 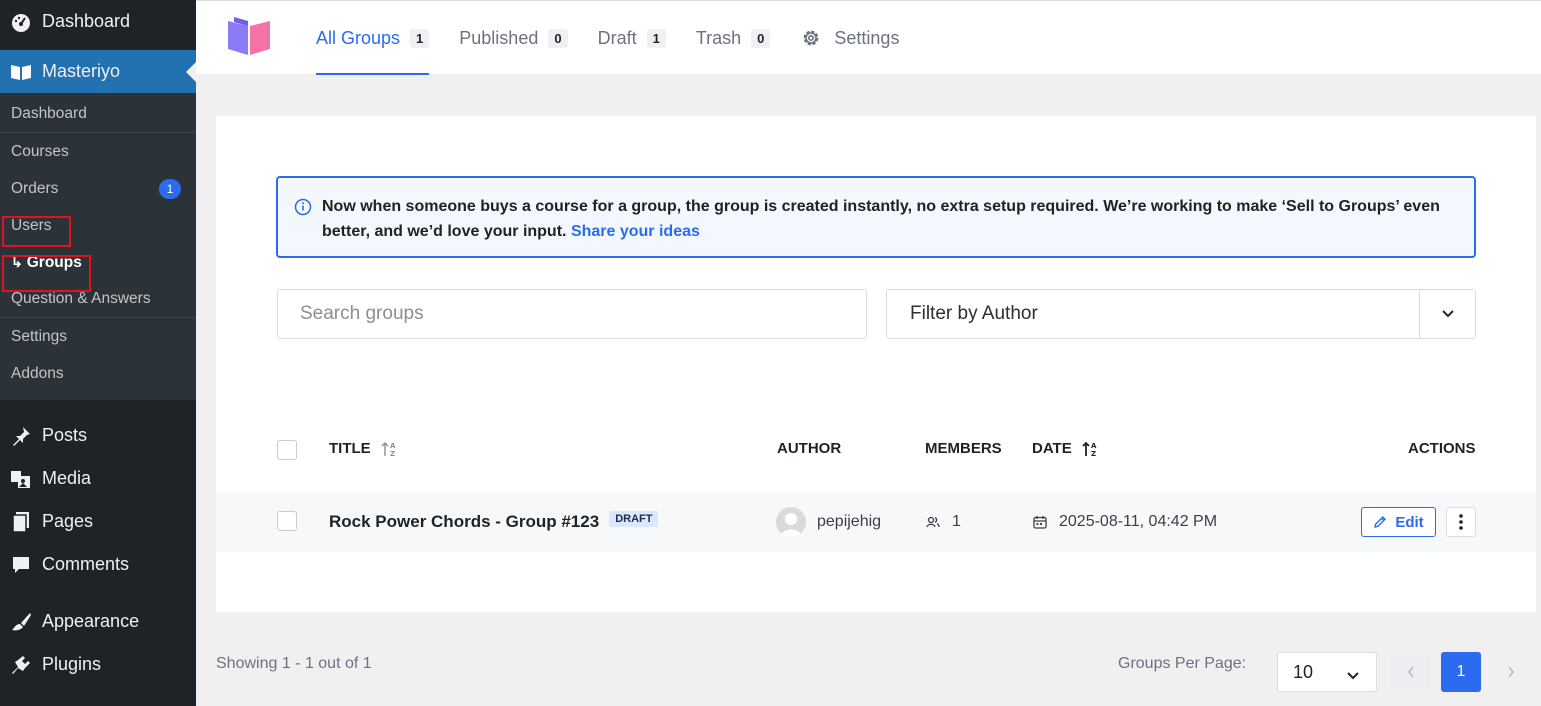 I want to click on per-page-value: 10, so click(x=1303, y=671).